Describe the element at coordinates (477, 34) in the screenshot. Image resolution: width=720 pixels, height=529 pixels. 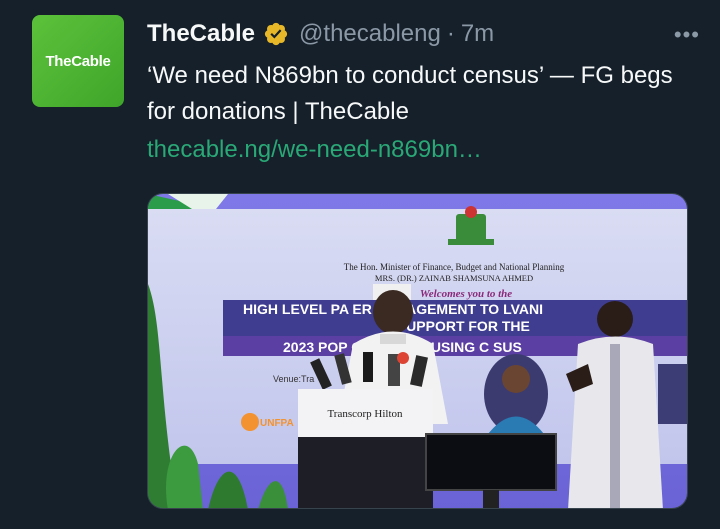
I see `timestamp: 7m` at that location.